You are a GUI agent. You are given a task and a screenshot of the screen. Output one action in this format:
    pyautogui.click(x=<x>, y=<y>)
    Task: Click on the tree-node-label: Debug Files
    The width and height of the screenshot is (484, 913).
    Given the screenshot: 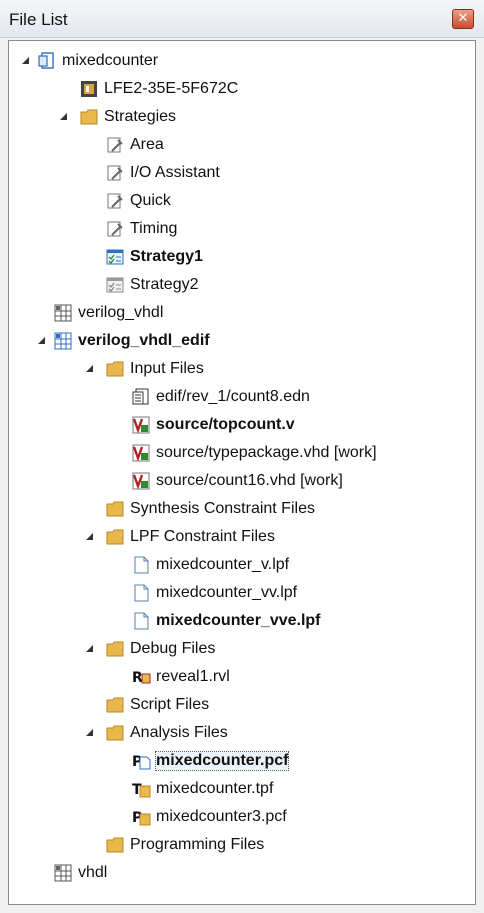 What is the action you would take?
    pyautogui.click(x=173, y=648)
    